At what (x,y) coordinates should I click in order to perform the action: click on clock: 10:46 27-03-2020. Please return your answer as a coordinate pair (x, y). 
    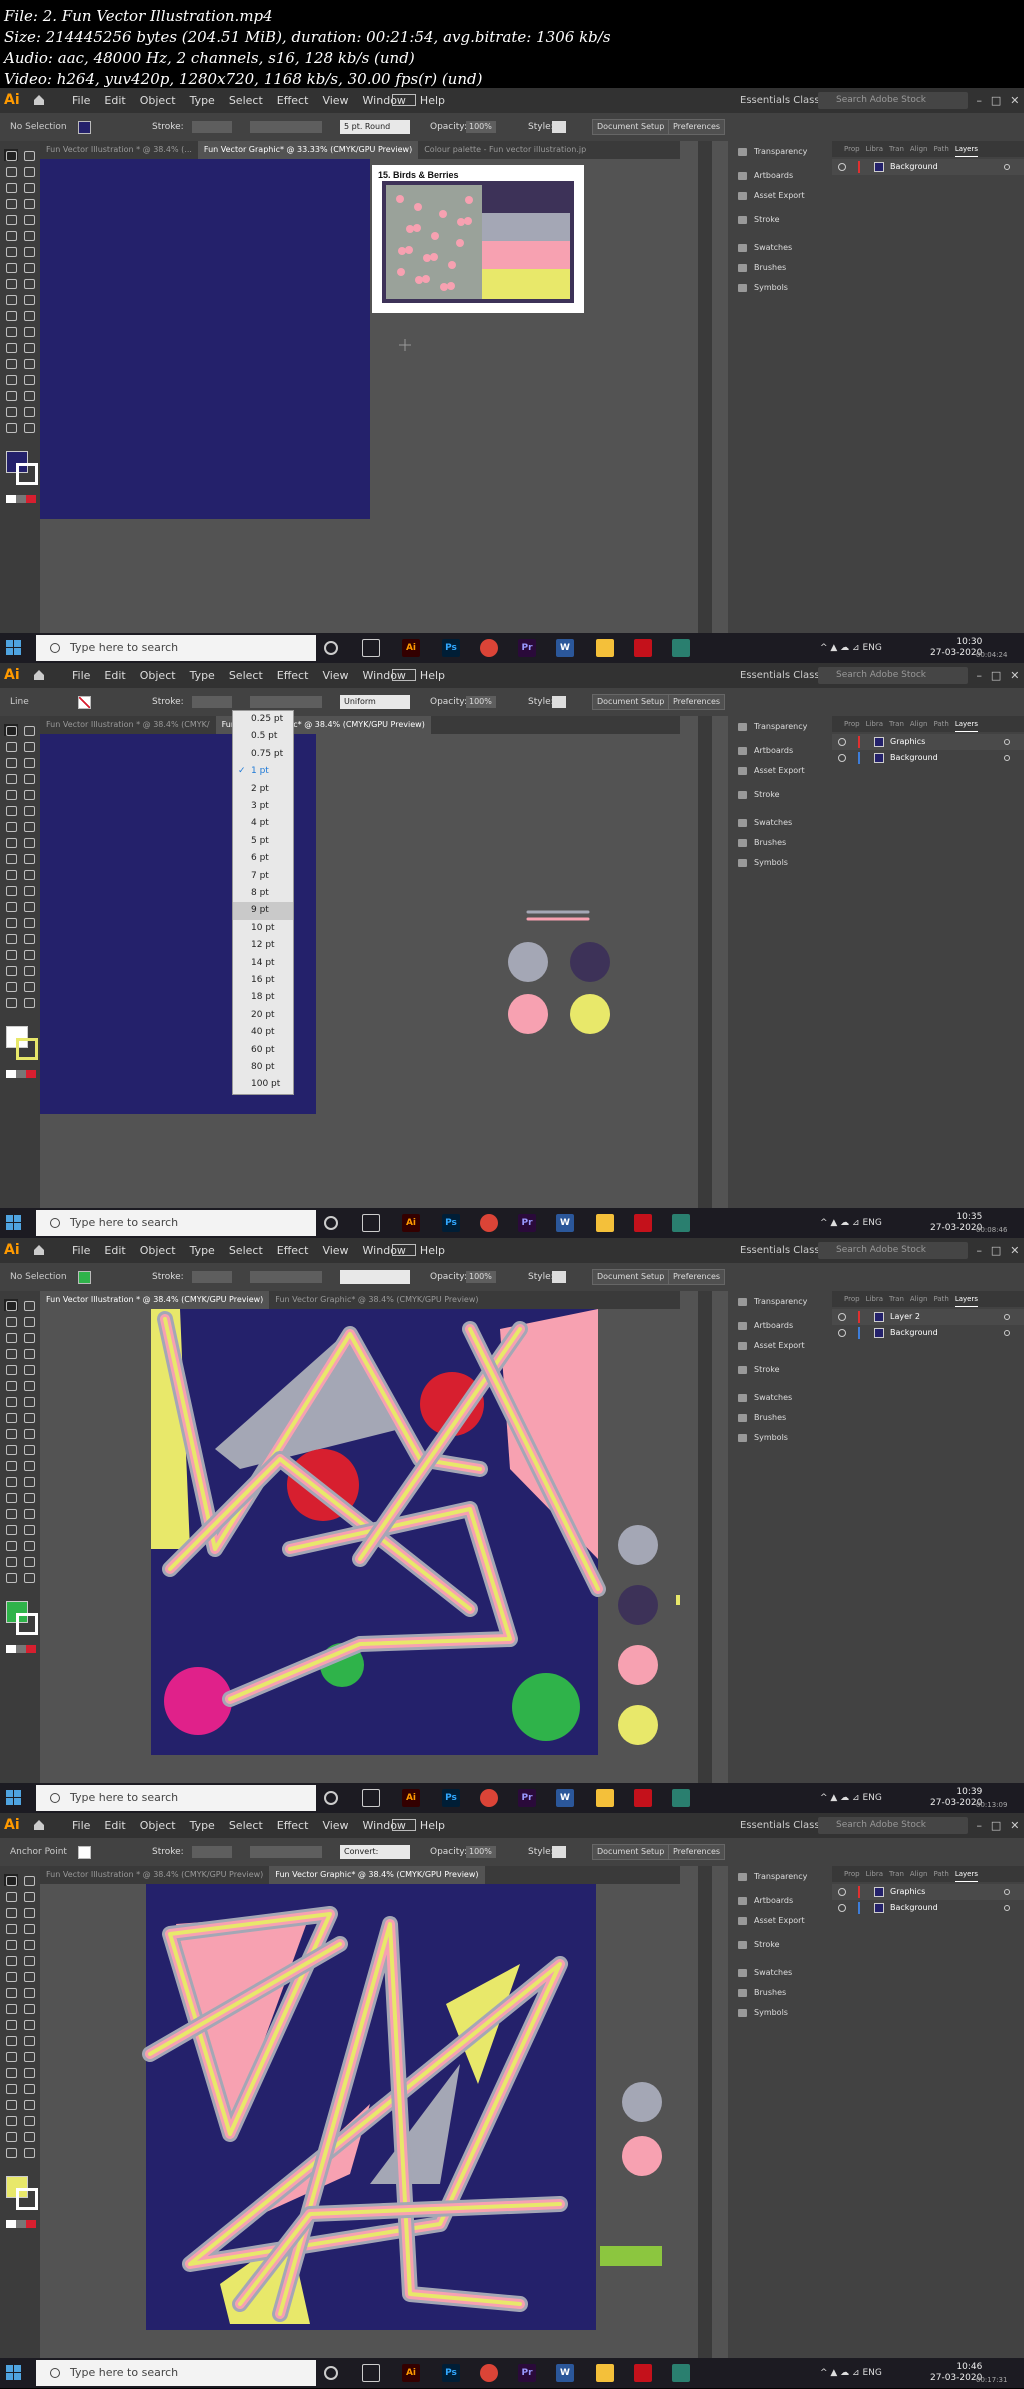
    Looking at the image, I should click on (956, 2373).